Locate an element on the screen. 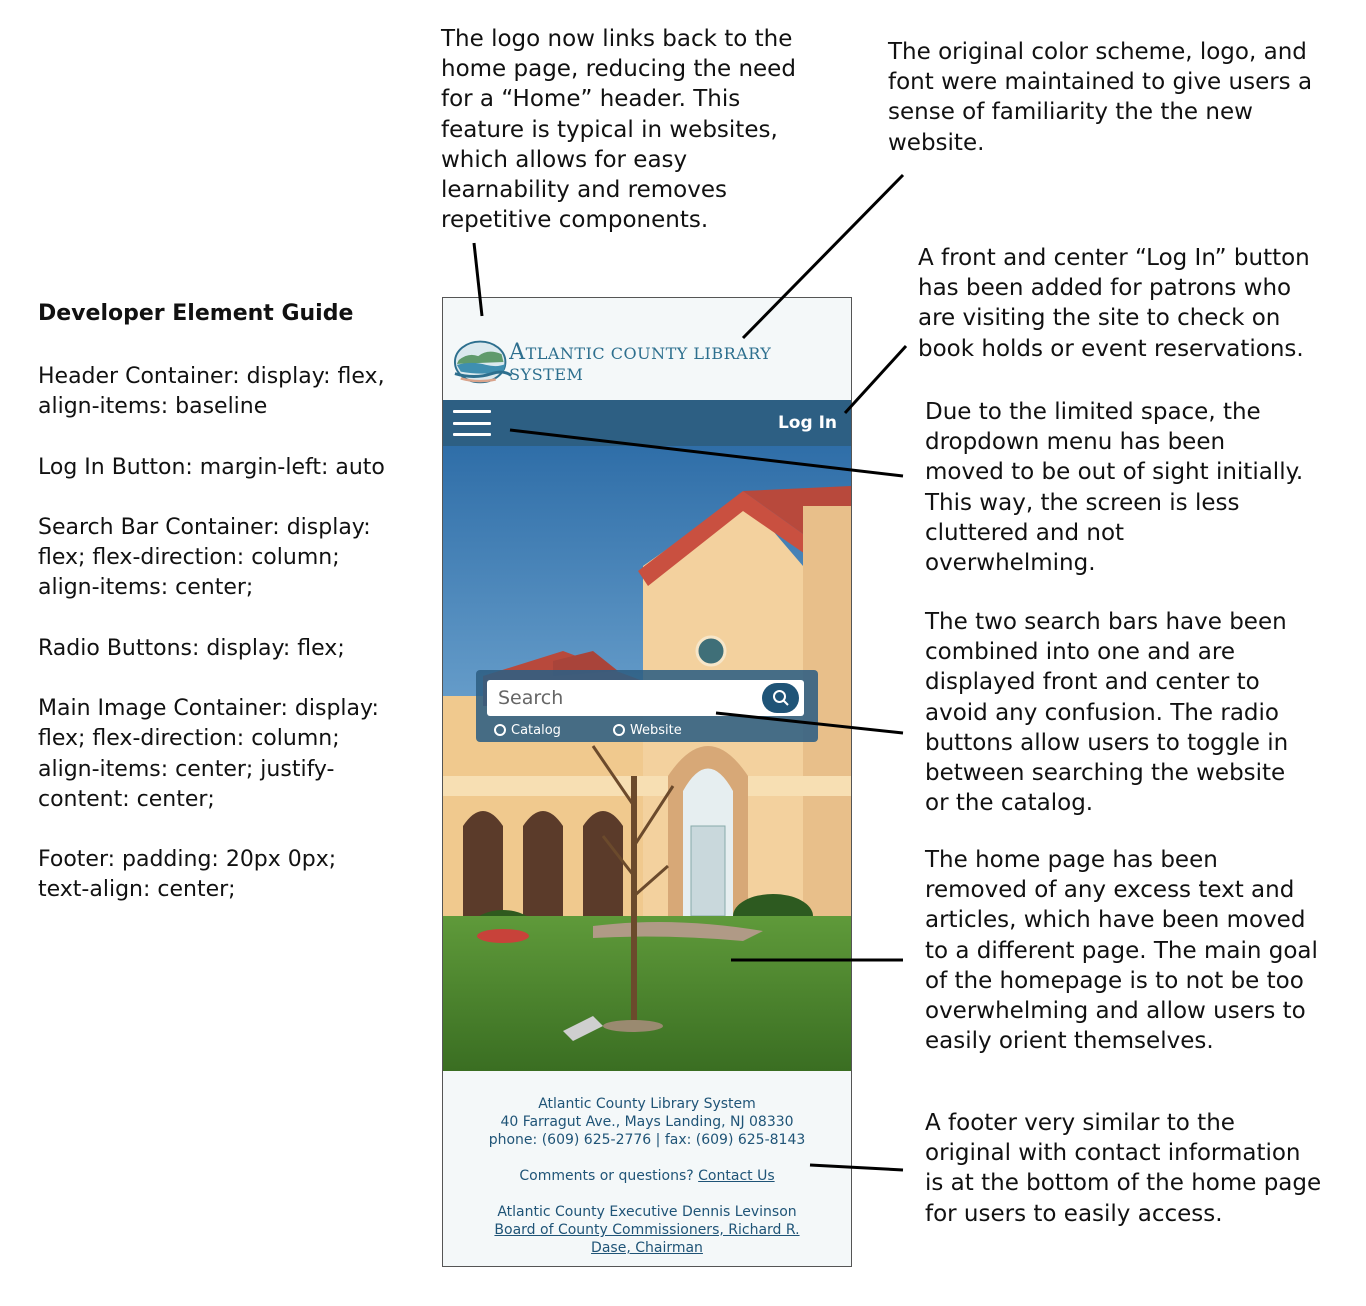 This screenshot has width=1366, height=1306. guide-title: Developer Element Guide is located at coordinates (196, 313).